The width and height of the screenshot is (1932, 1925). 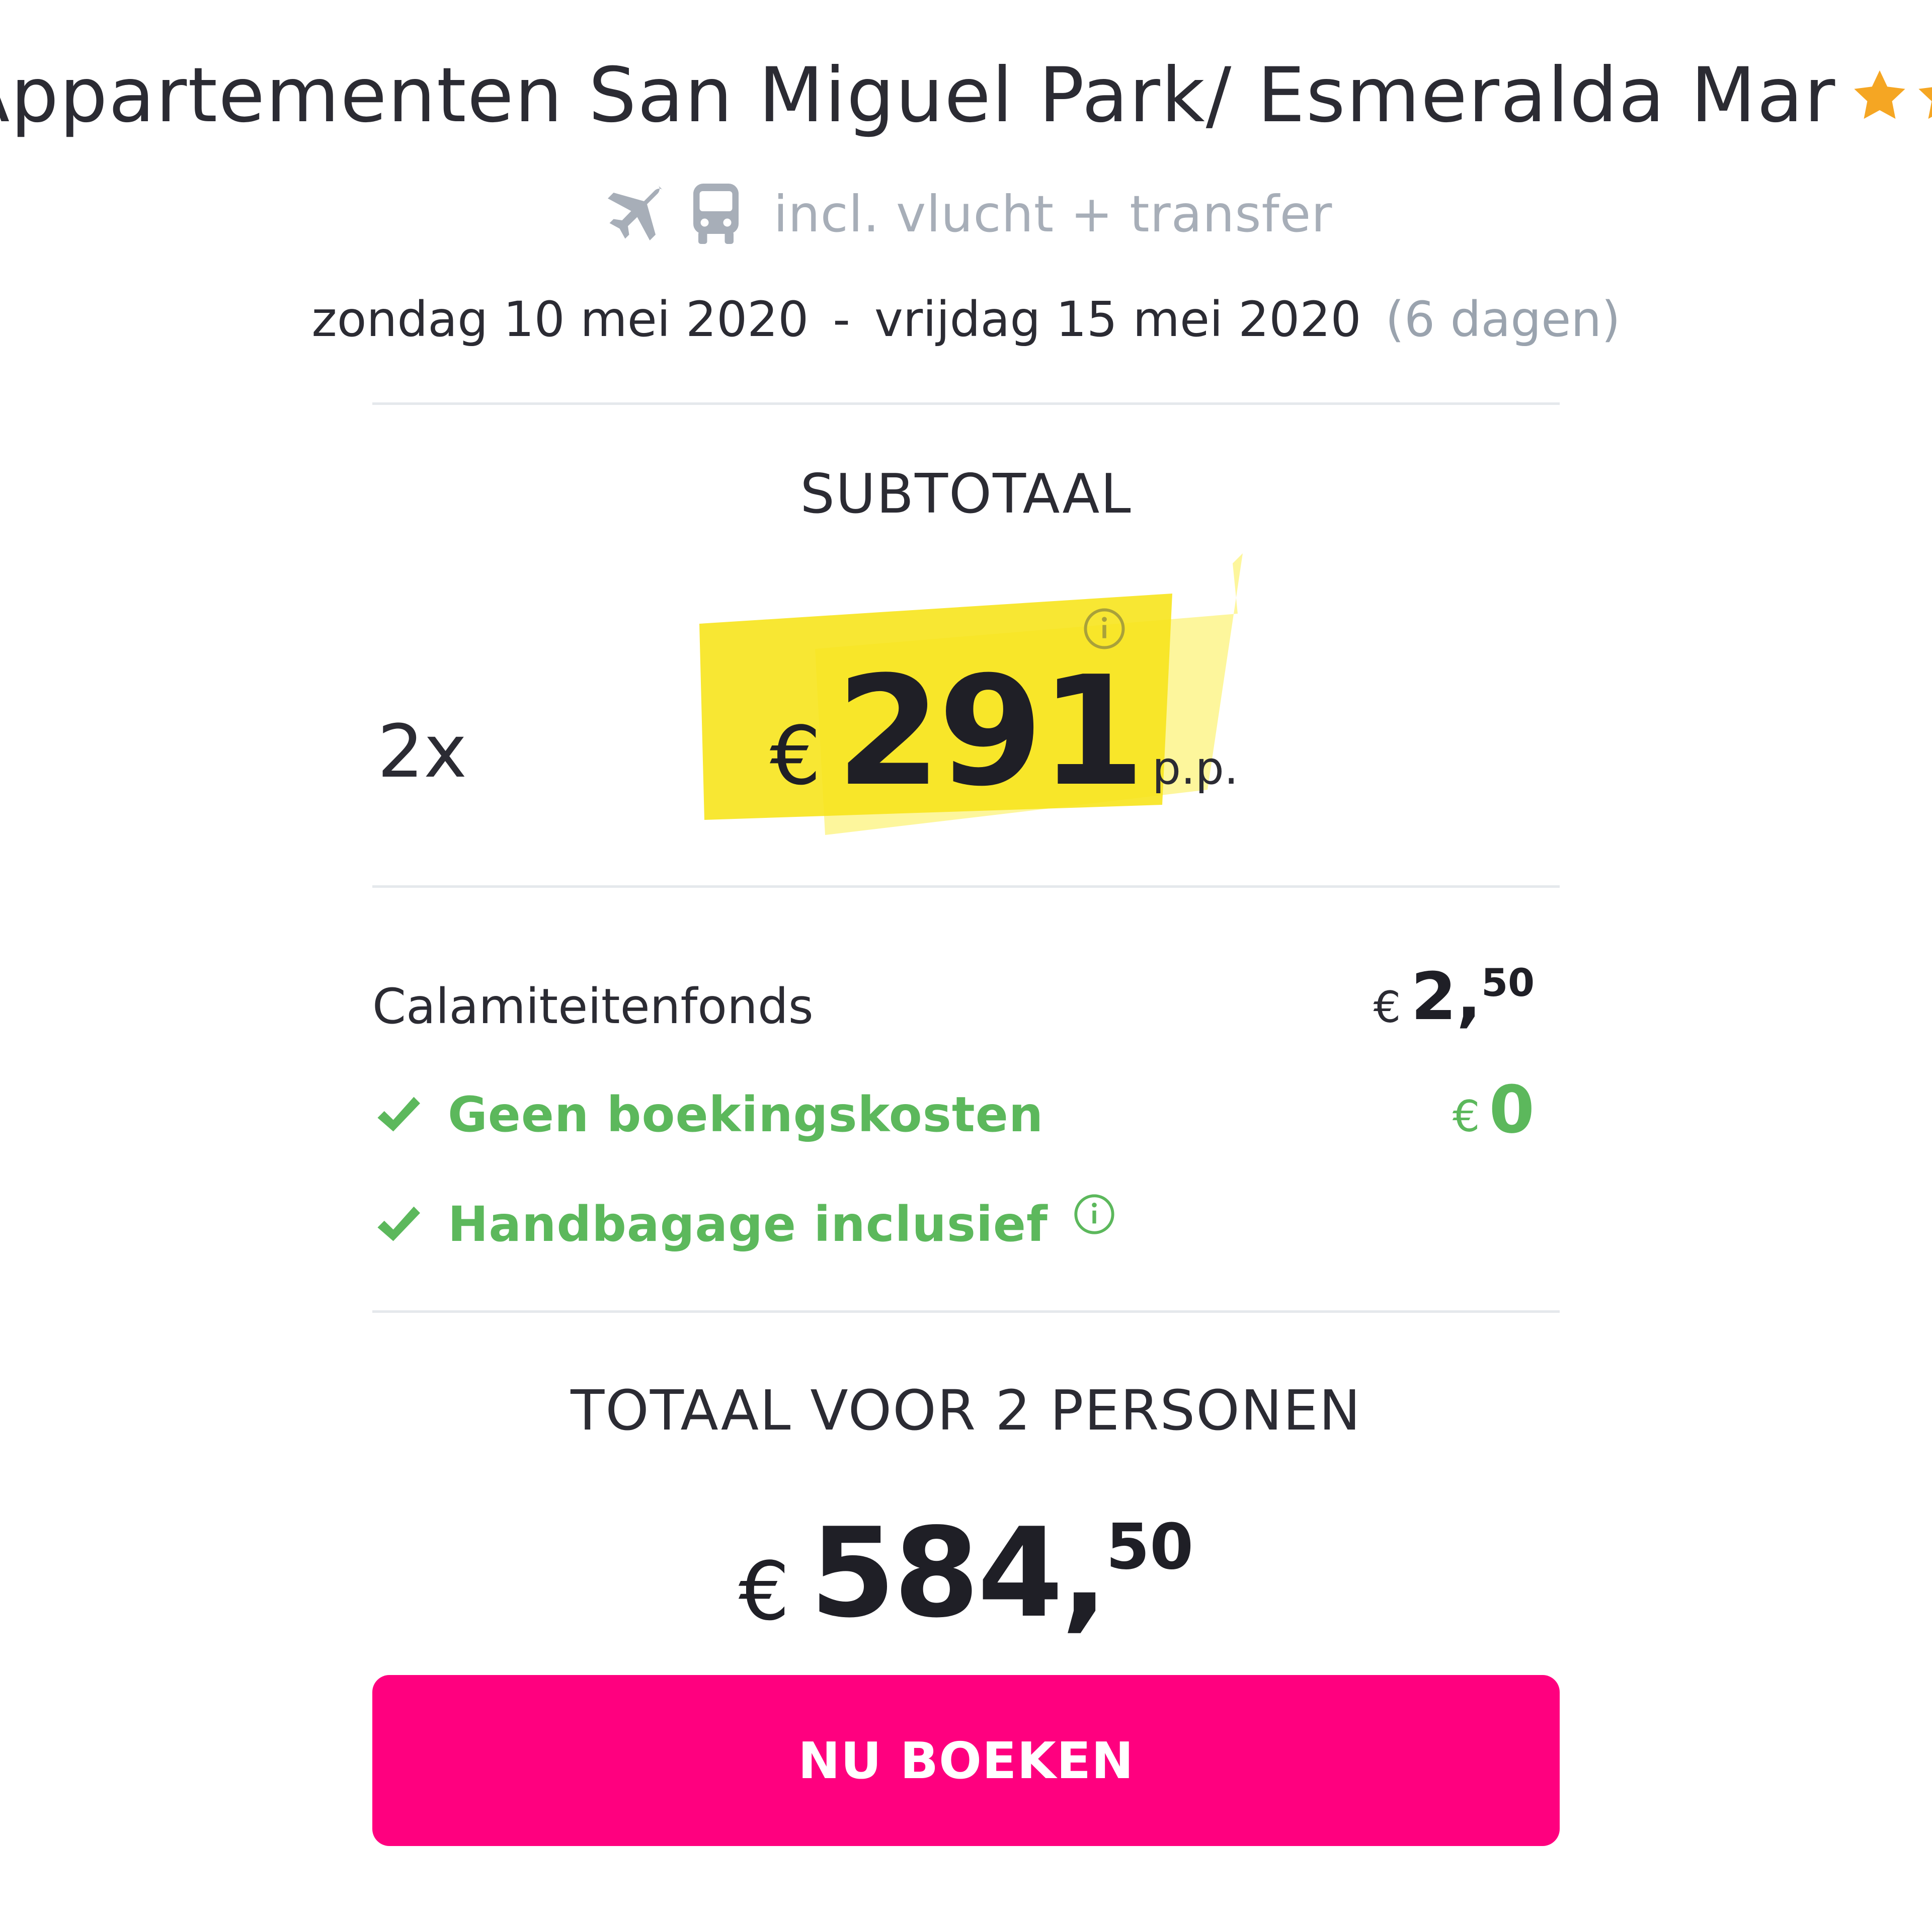 I want to click on includes-row: incl. vlucht + transfer, so click(x=966, y=214).